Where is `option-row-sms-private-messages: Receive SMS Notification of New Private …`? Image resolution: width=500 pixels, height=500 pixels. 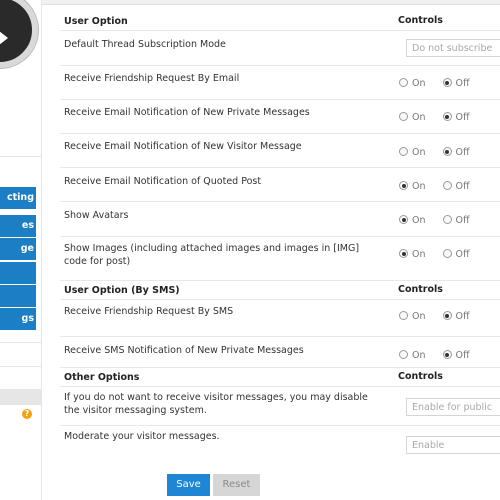
option-row-sms-private-messages: Receive SMS Notification of New Private … is located at coordinates (280, 352).